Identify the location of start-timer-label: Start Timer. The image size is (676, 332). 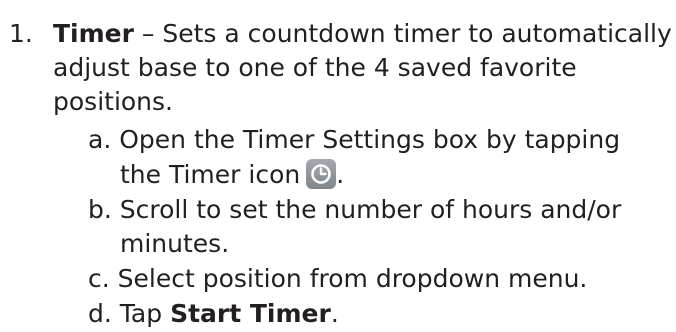
(250, 313).